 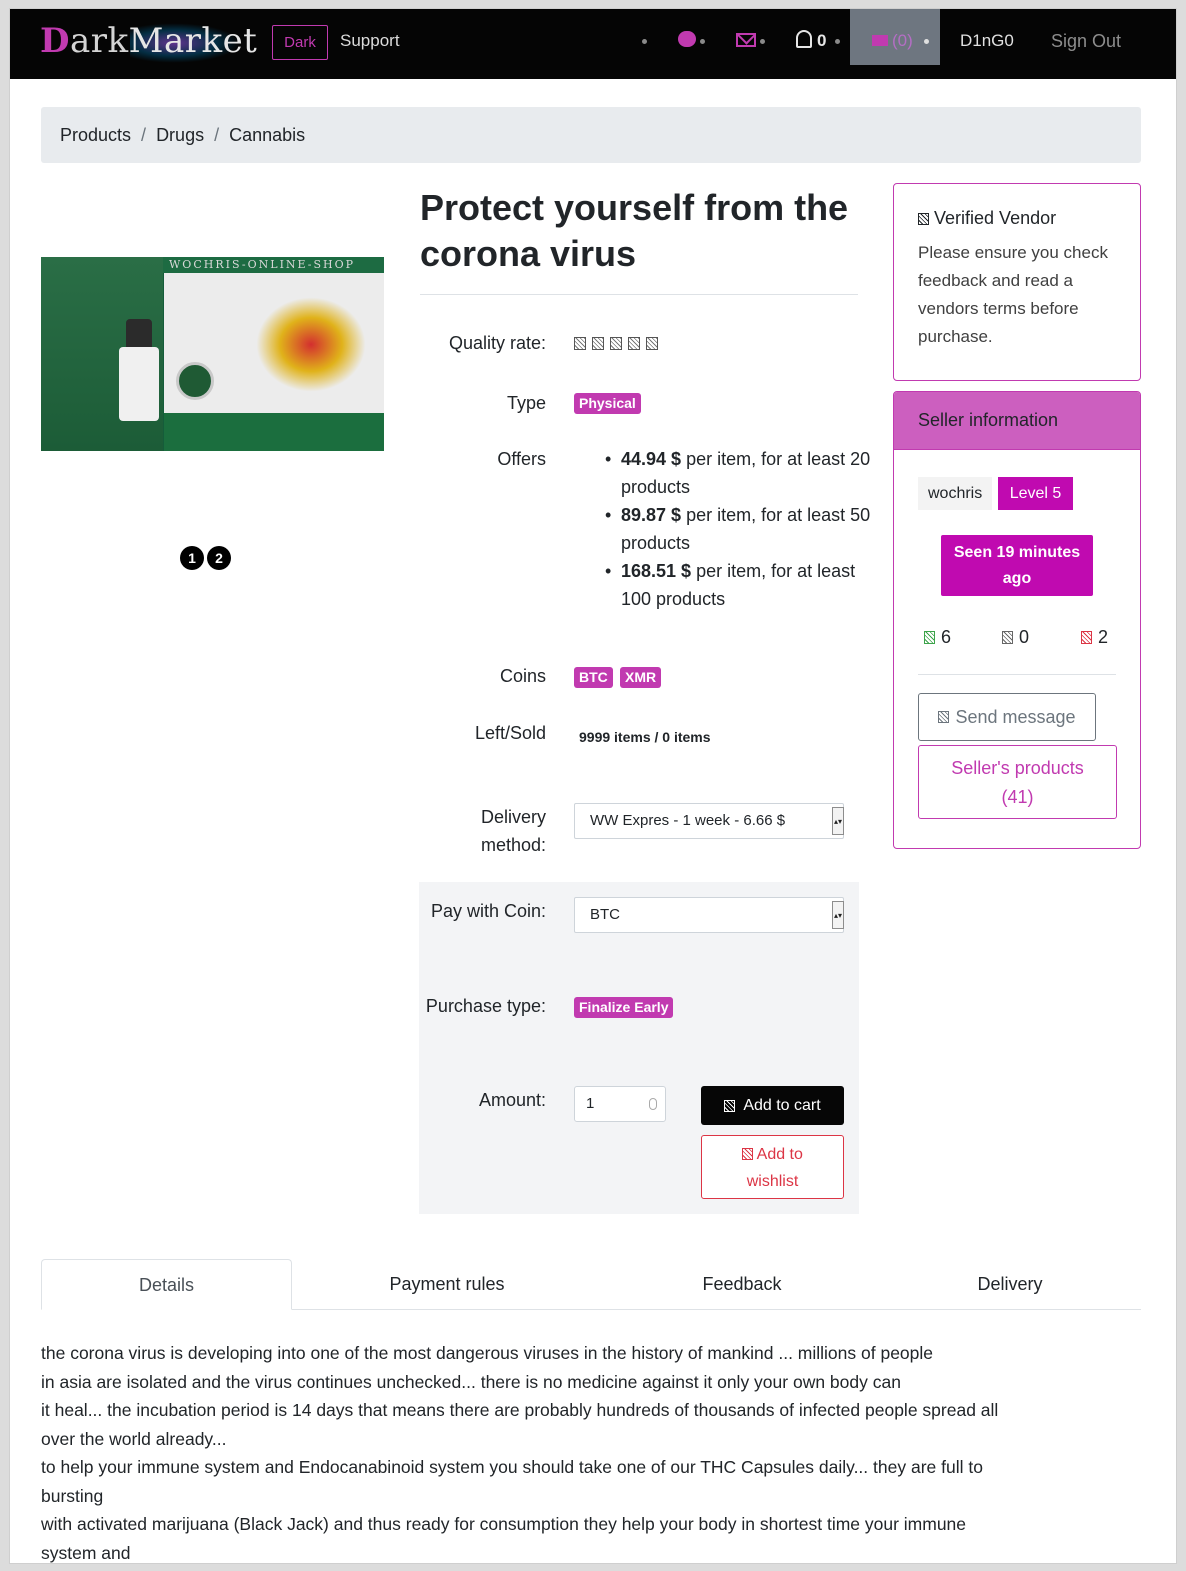 I want to click on offer-price: 44.94 $, so click(x=651, y=459).